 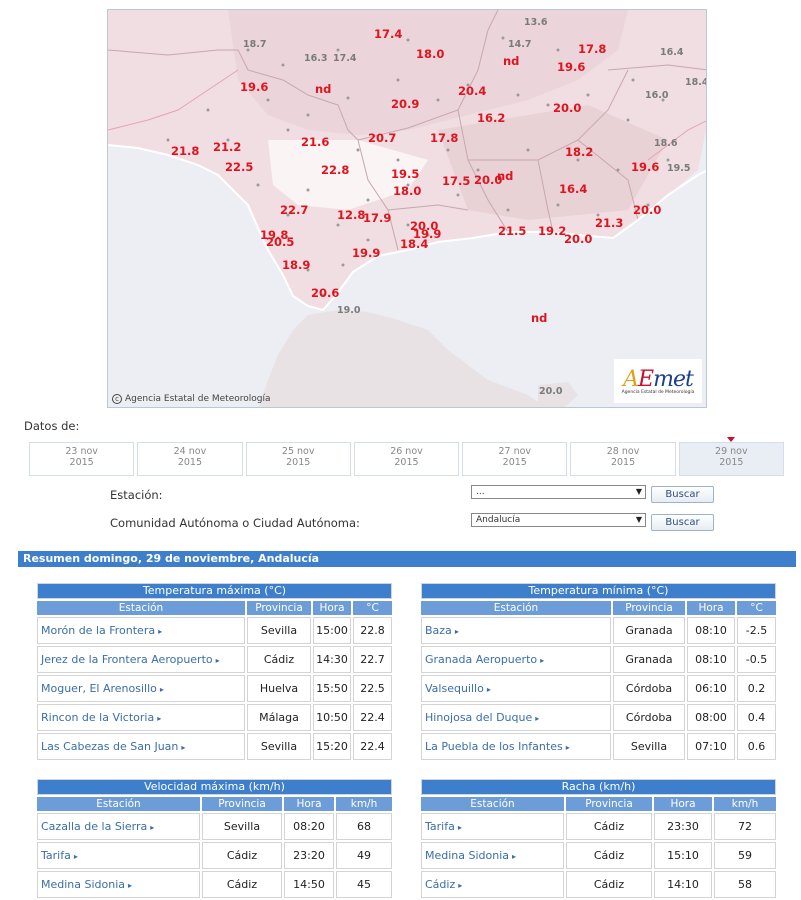 What do you see at coordinates (382, 138) in the screenshot?
I see `map-value: 20.7` at bounding box center [382, 138].